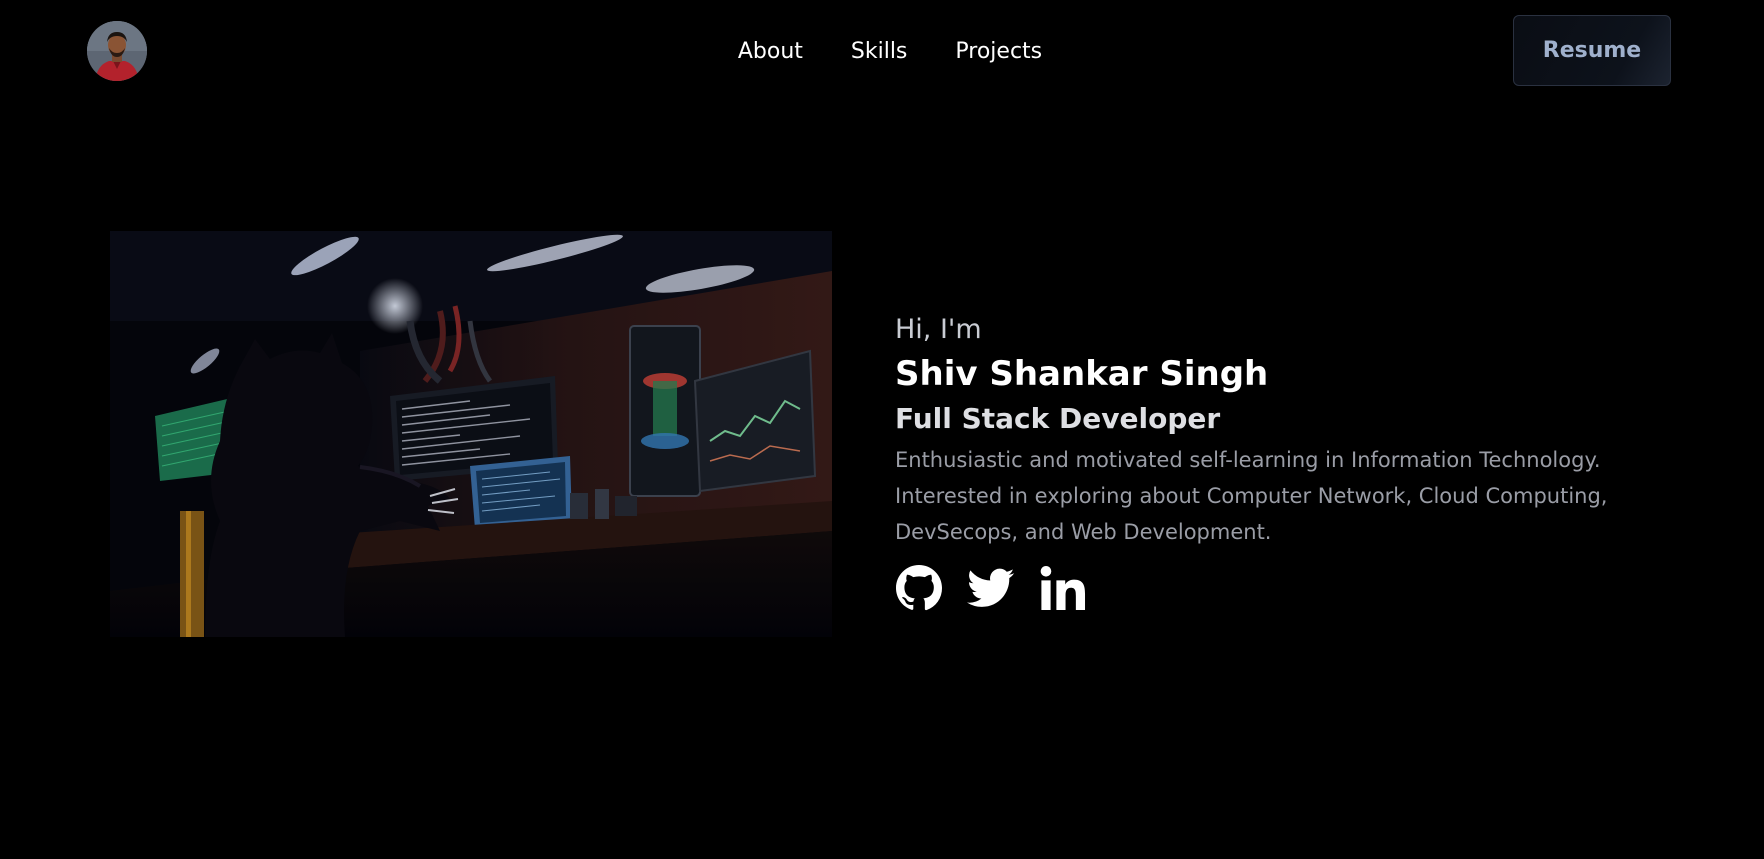 This screenshot has width=1764, height=859. Describe the element at coordinates (998, 52) in the screenshot. I see `nav-link-projects: Projects` at that location.